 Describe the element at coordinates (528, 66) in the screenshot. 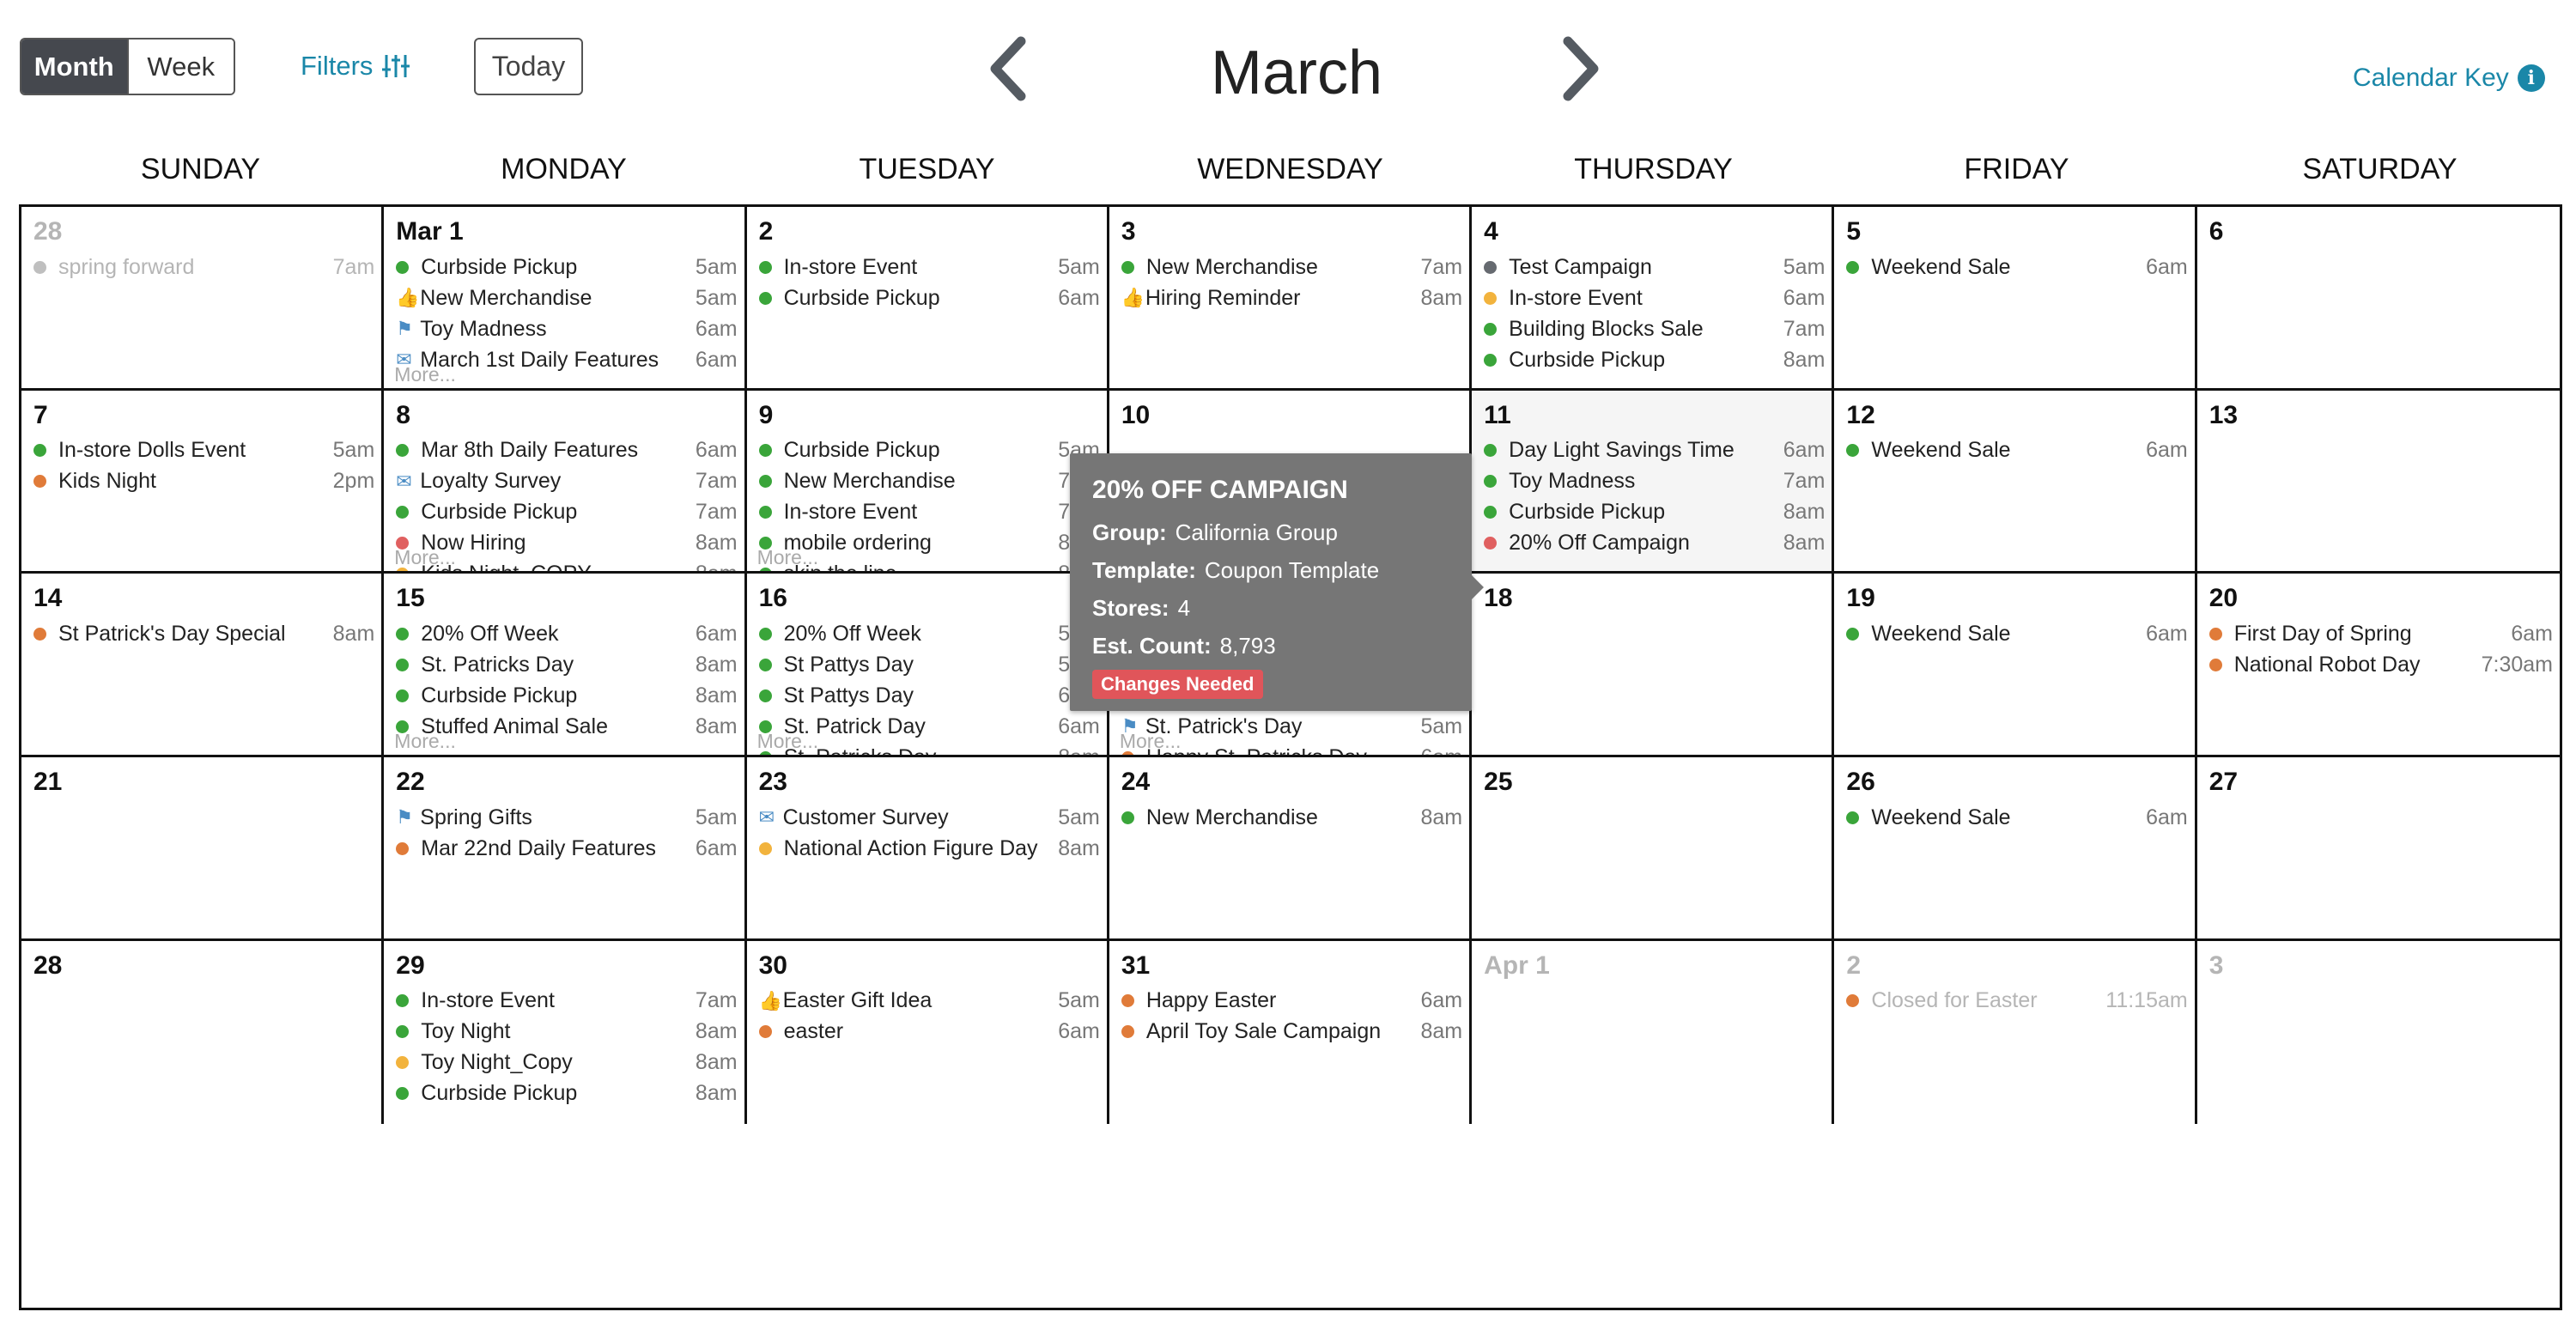

I see `today-button: Today` at that location.